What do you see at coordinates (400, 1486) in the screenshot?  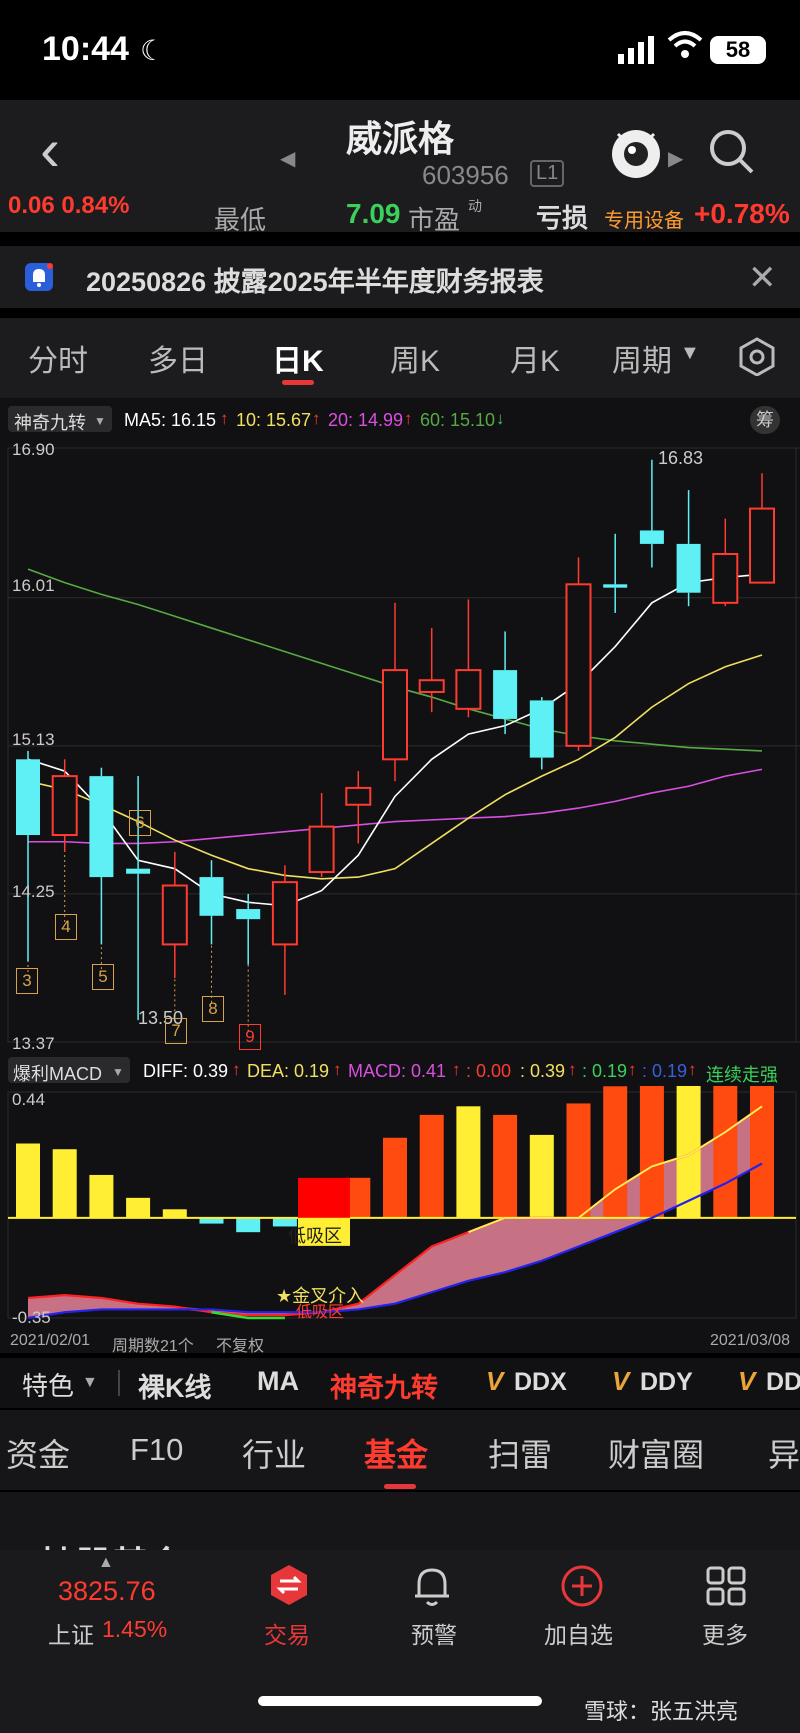 I see `active-subtab-indicator` at bounding box center [400, 1486].